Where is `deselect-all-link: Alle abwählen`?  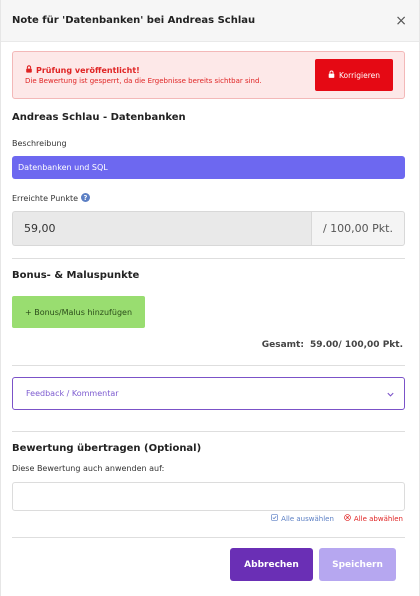
deselect-all-link: Alle abwählen is located at coordinates (373, 518).